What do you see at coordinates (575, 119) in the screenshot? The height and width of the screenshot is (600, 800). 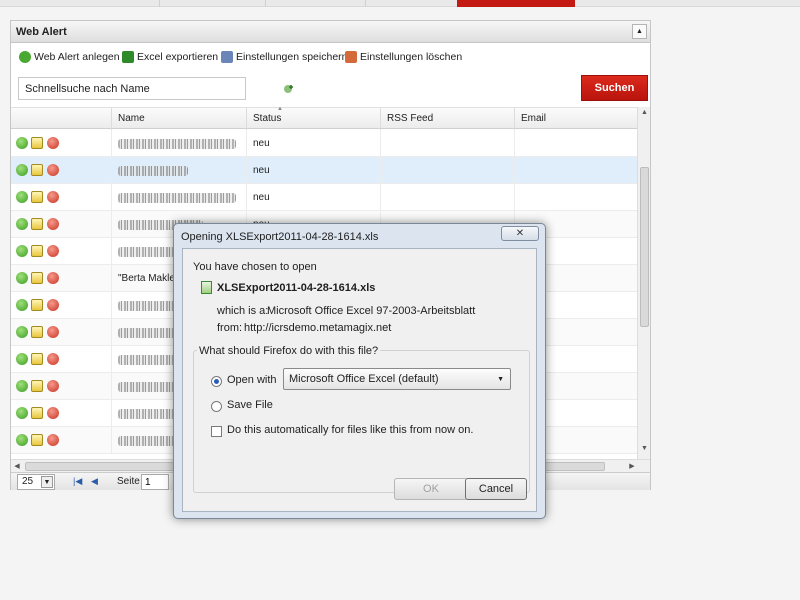 I see `column-header-email: Email` at bounding box center [575, 119].